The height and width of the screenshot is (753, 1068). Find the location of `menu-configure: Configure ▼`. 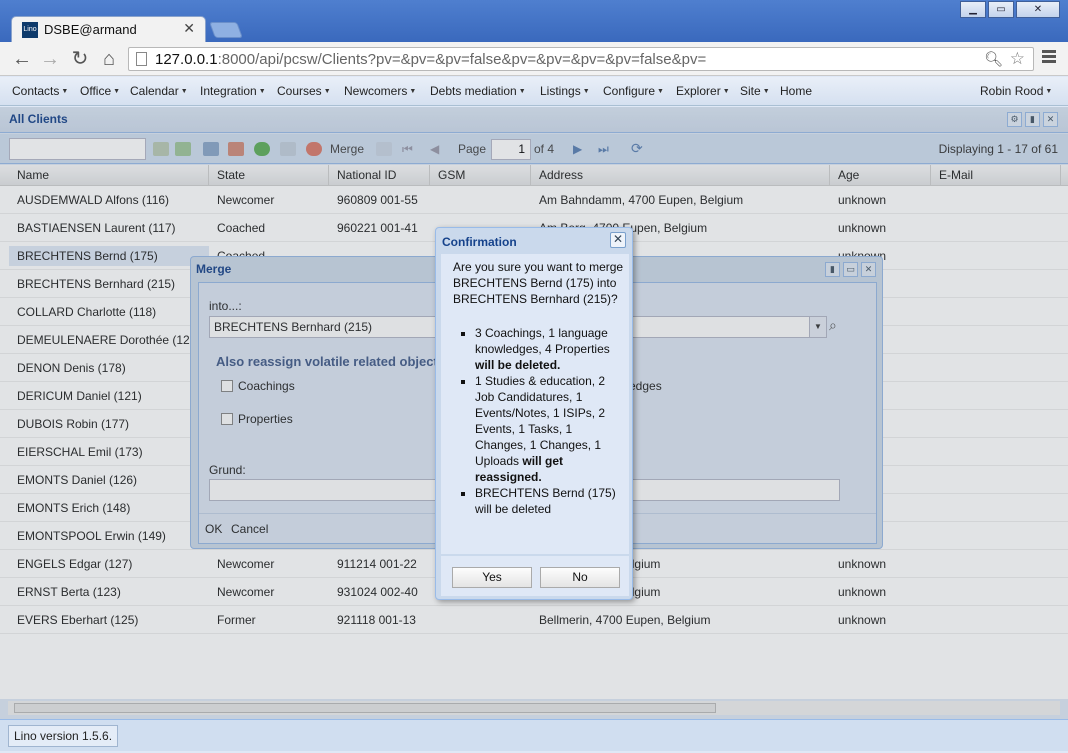

menu-configure: Configure ▼ is located at coordinates (633, 91).